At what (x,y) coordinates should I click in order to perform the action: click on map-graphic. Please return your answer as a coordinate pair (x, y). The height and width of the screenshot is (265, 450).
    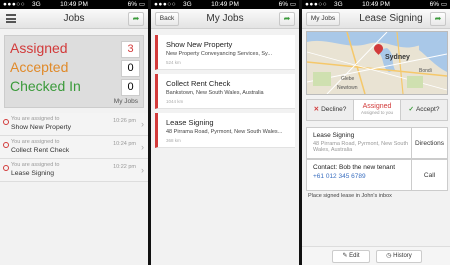
    Looking at the image, I should click on (377, 63).